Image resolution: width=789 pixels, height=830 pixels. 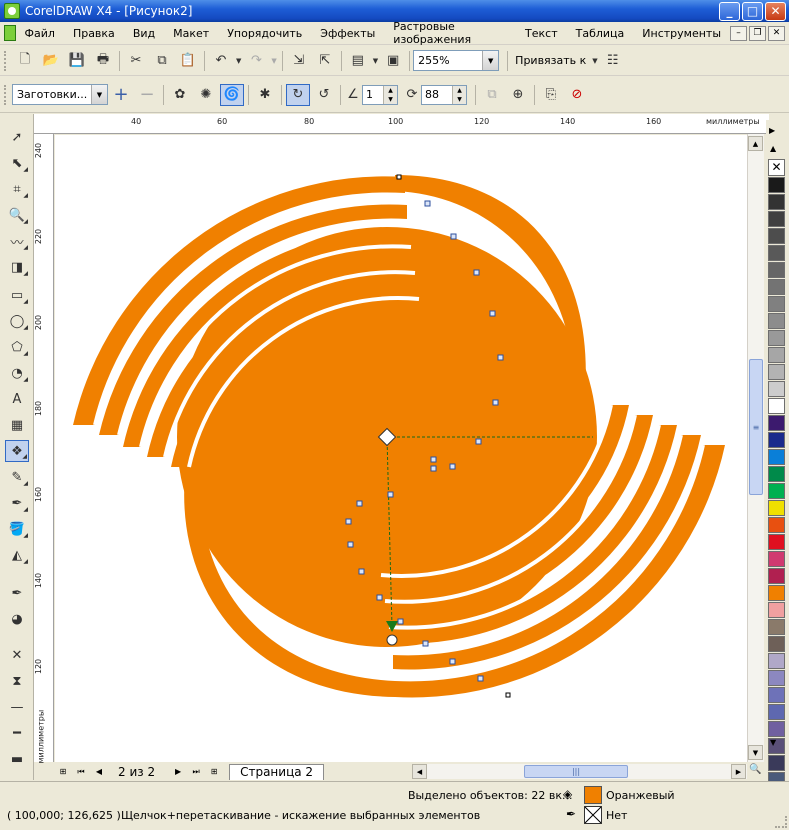 What do you see at coordinates (147, 95) in the screenshot?
I see `remove-preset-icon: −` at bounding box center [147, 95].